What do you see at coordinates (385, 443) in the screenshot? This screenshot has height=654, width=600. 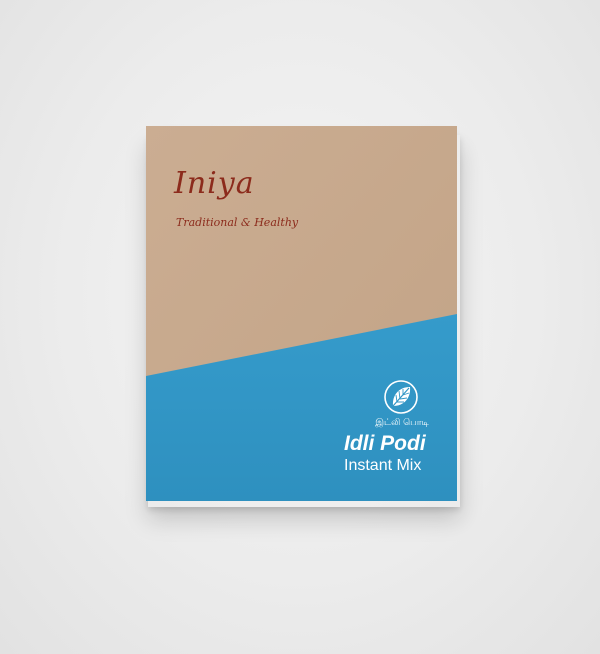 I see `product-name: Idli Podi` at bounding box center [385, 443].